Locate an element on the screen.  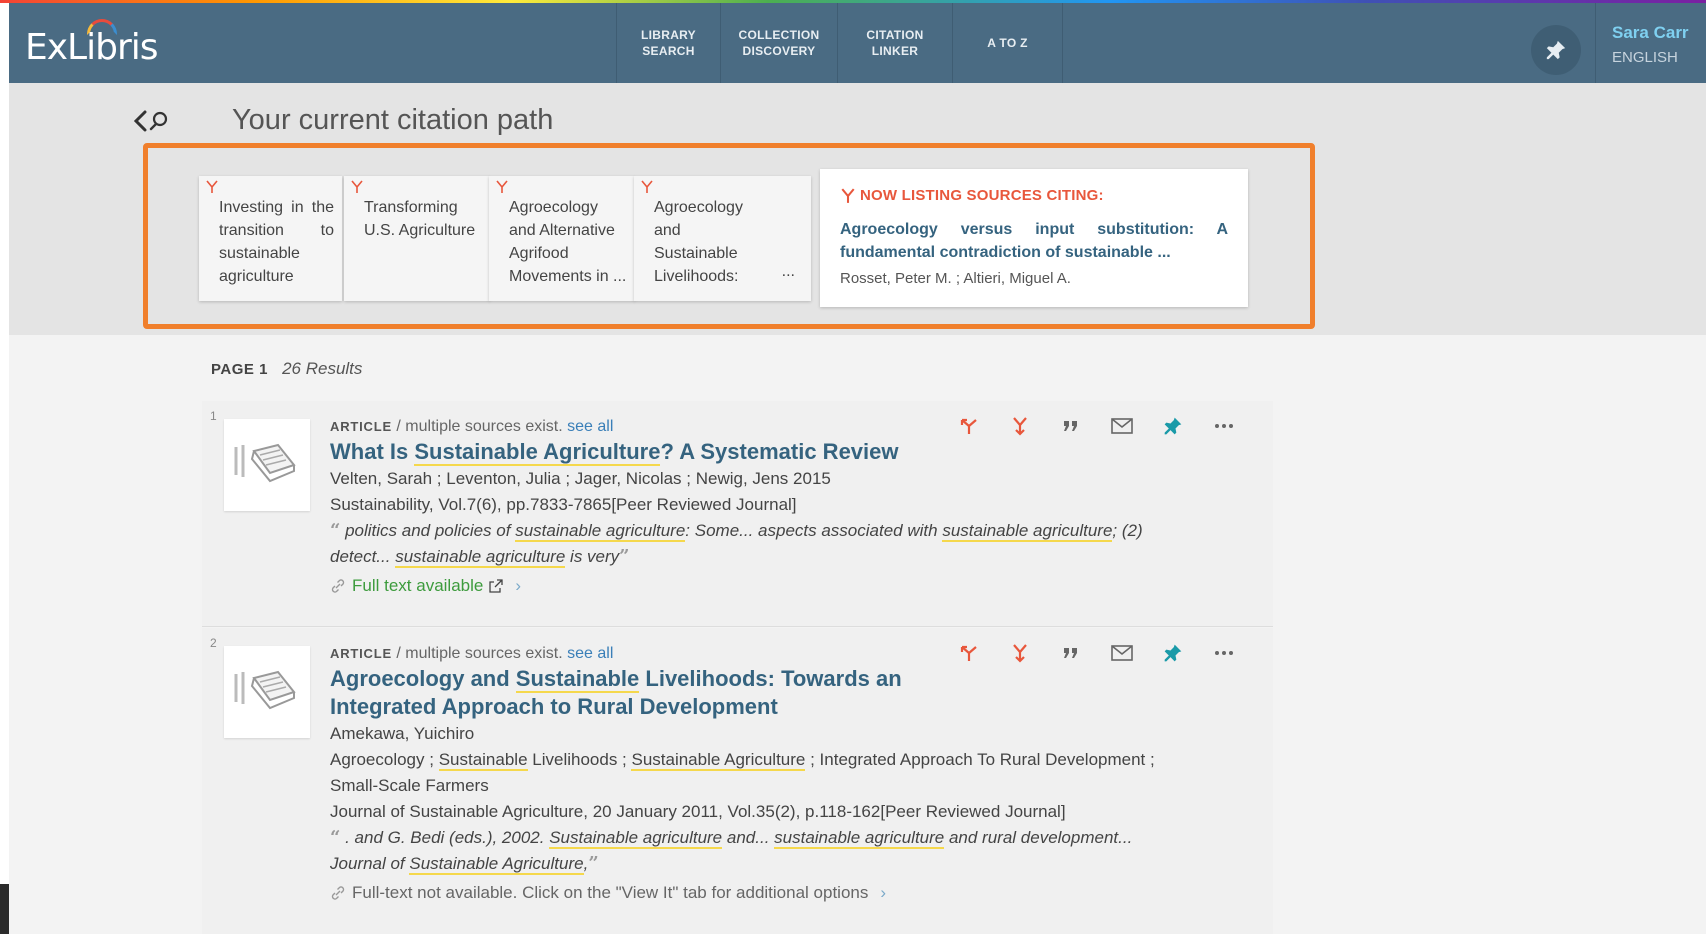
results-count: 26 Results is located at coordinates (322, 368).